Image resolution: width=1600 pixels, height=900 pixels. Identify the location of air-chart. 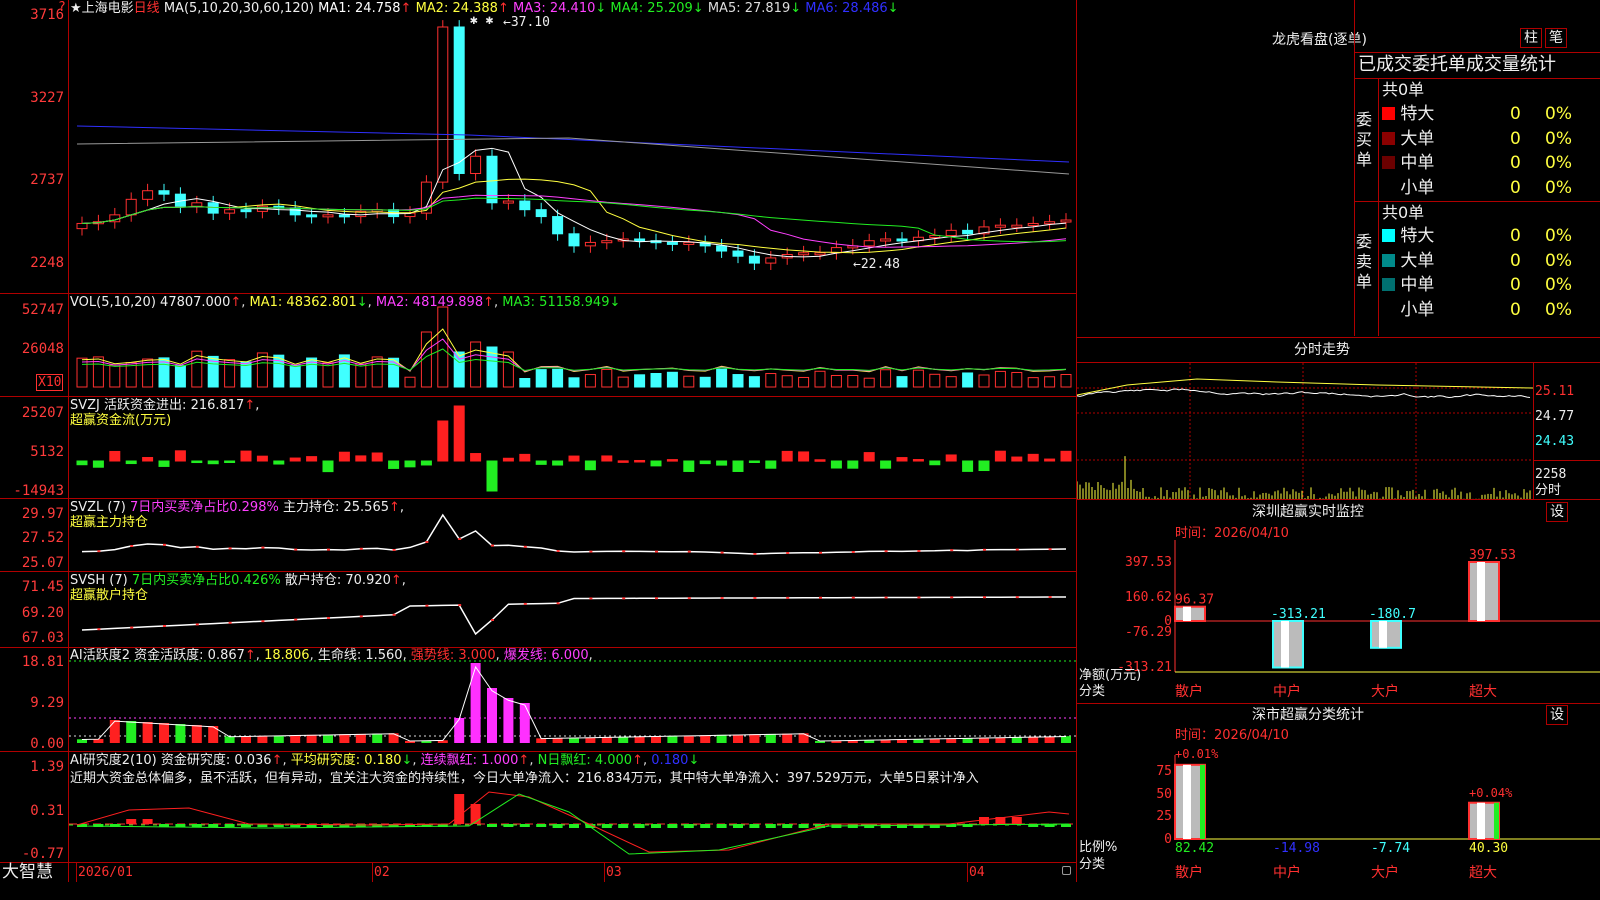
(572, 823).